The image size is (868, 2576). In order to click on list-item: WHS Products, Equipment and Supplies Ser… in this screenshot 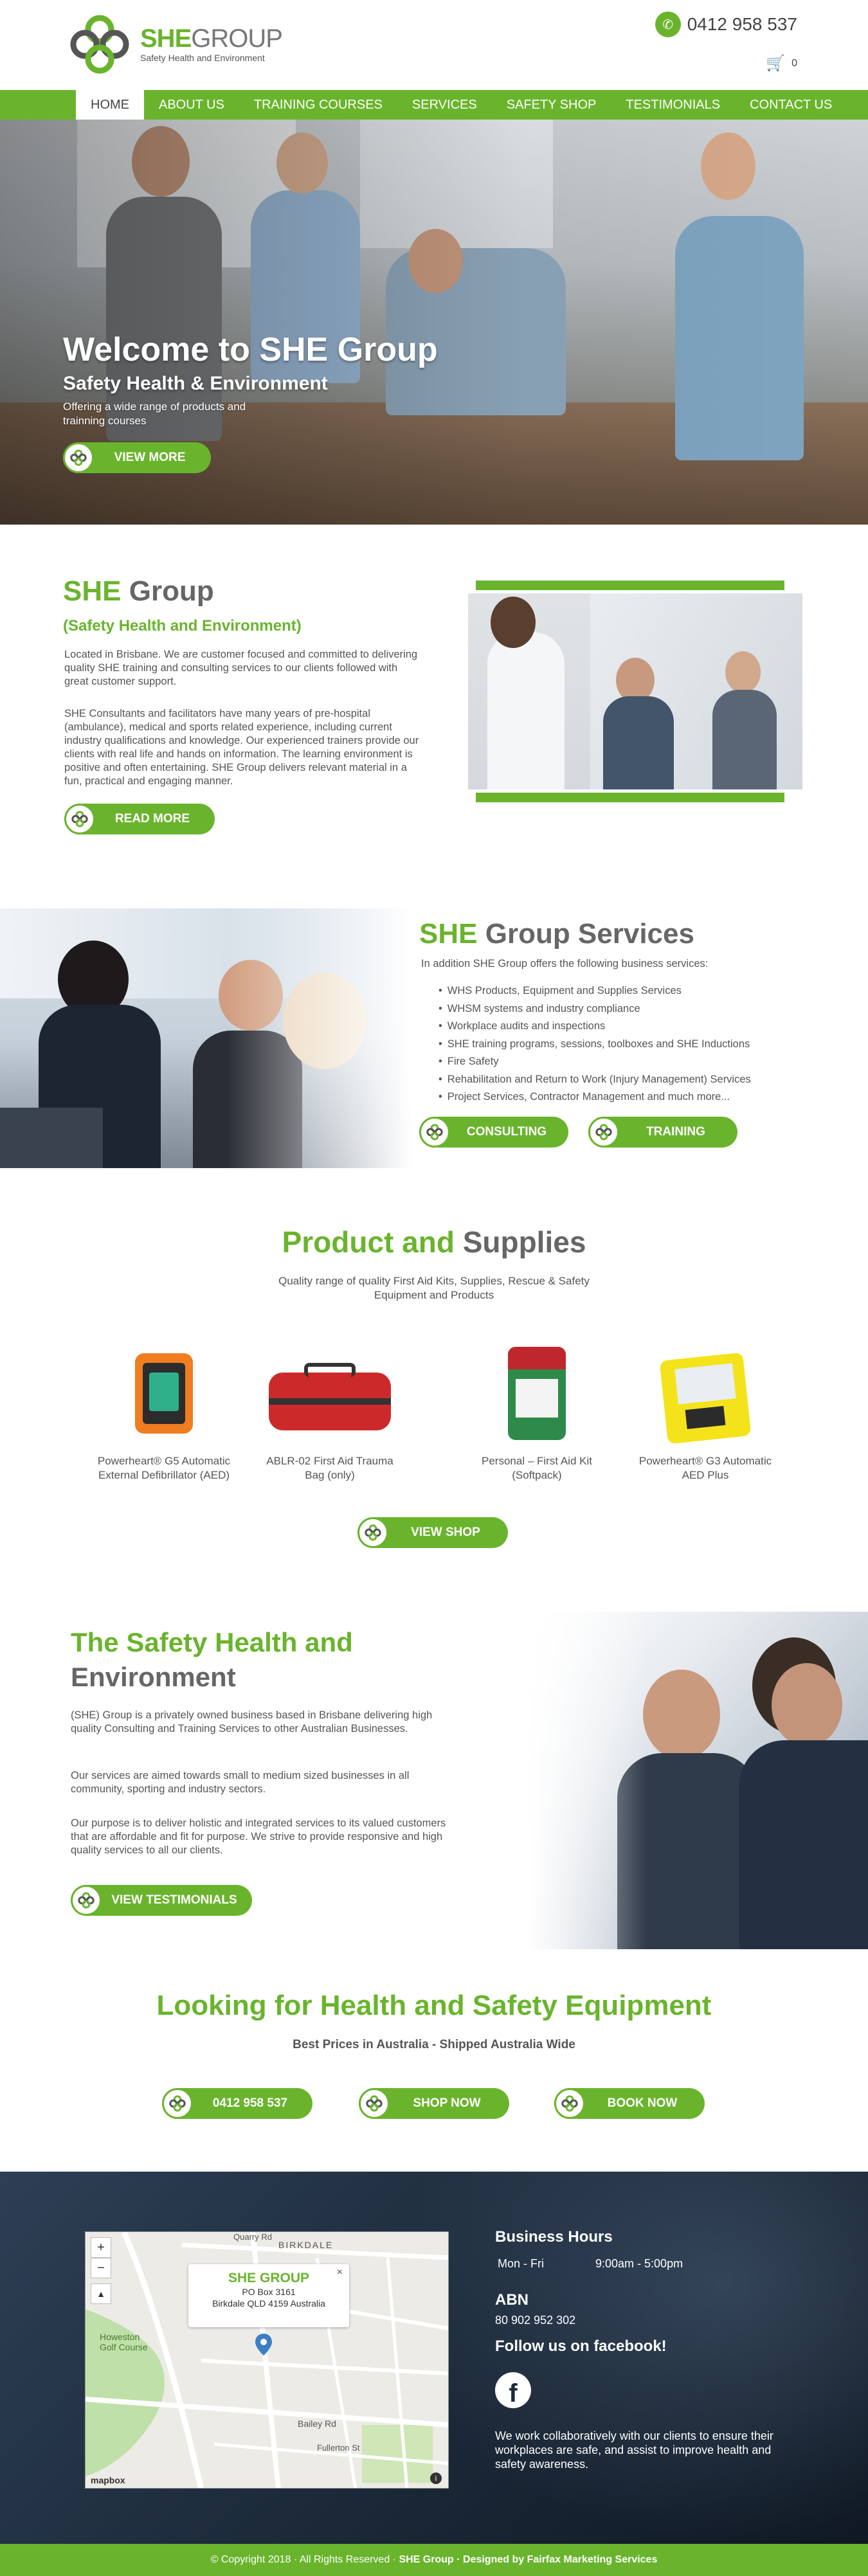, I will do `click(595, 991)`.